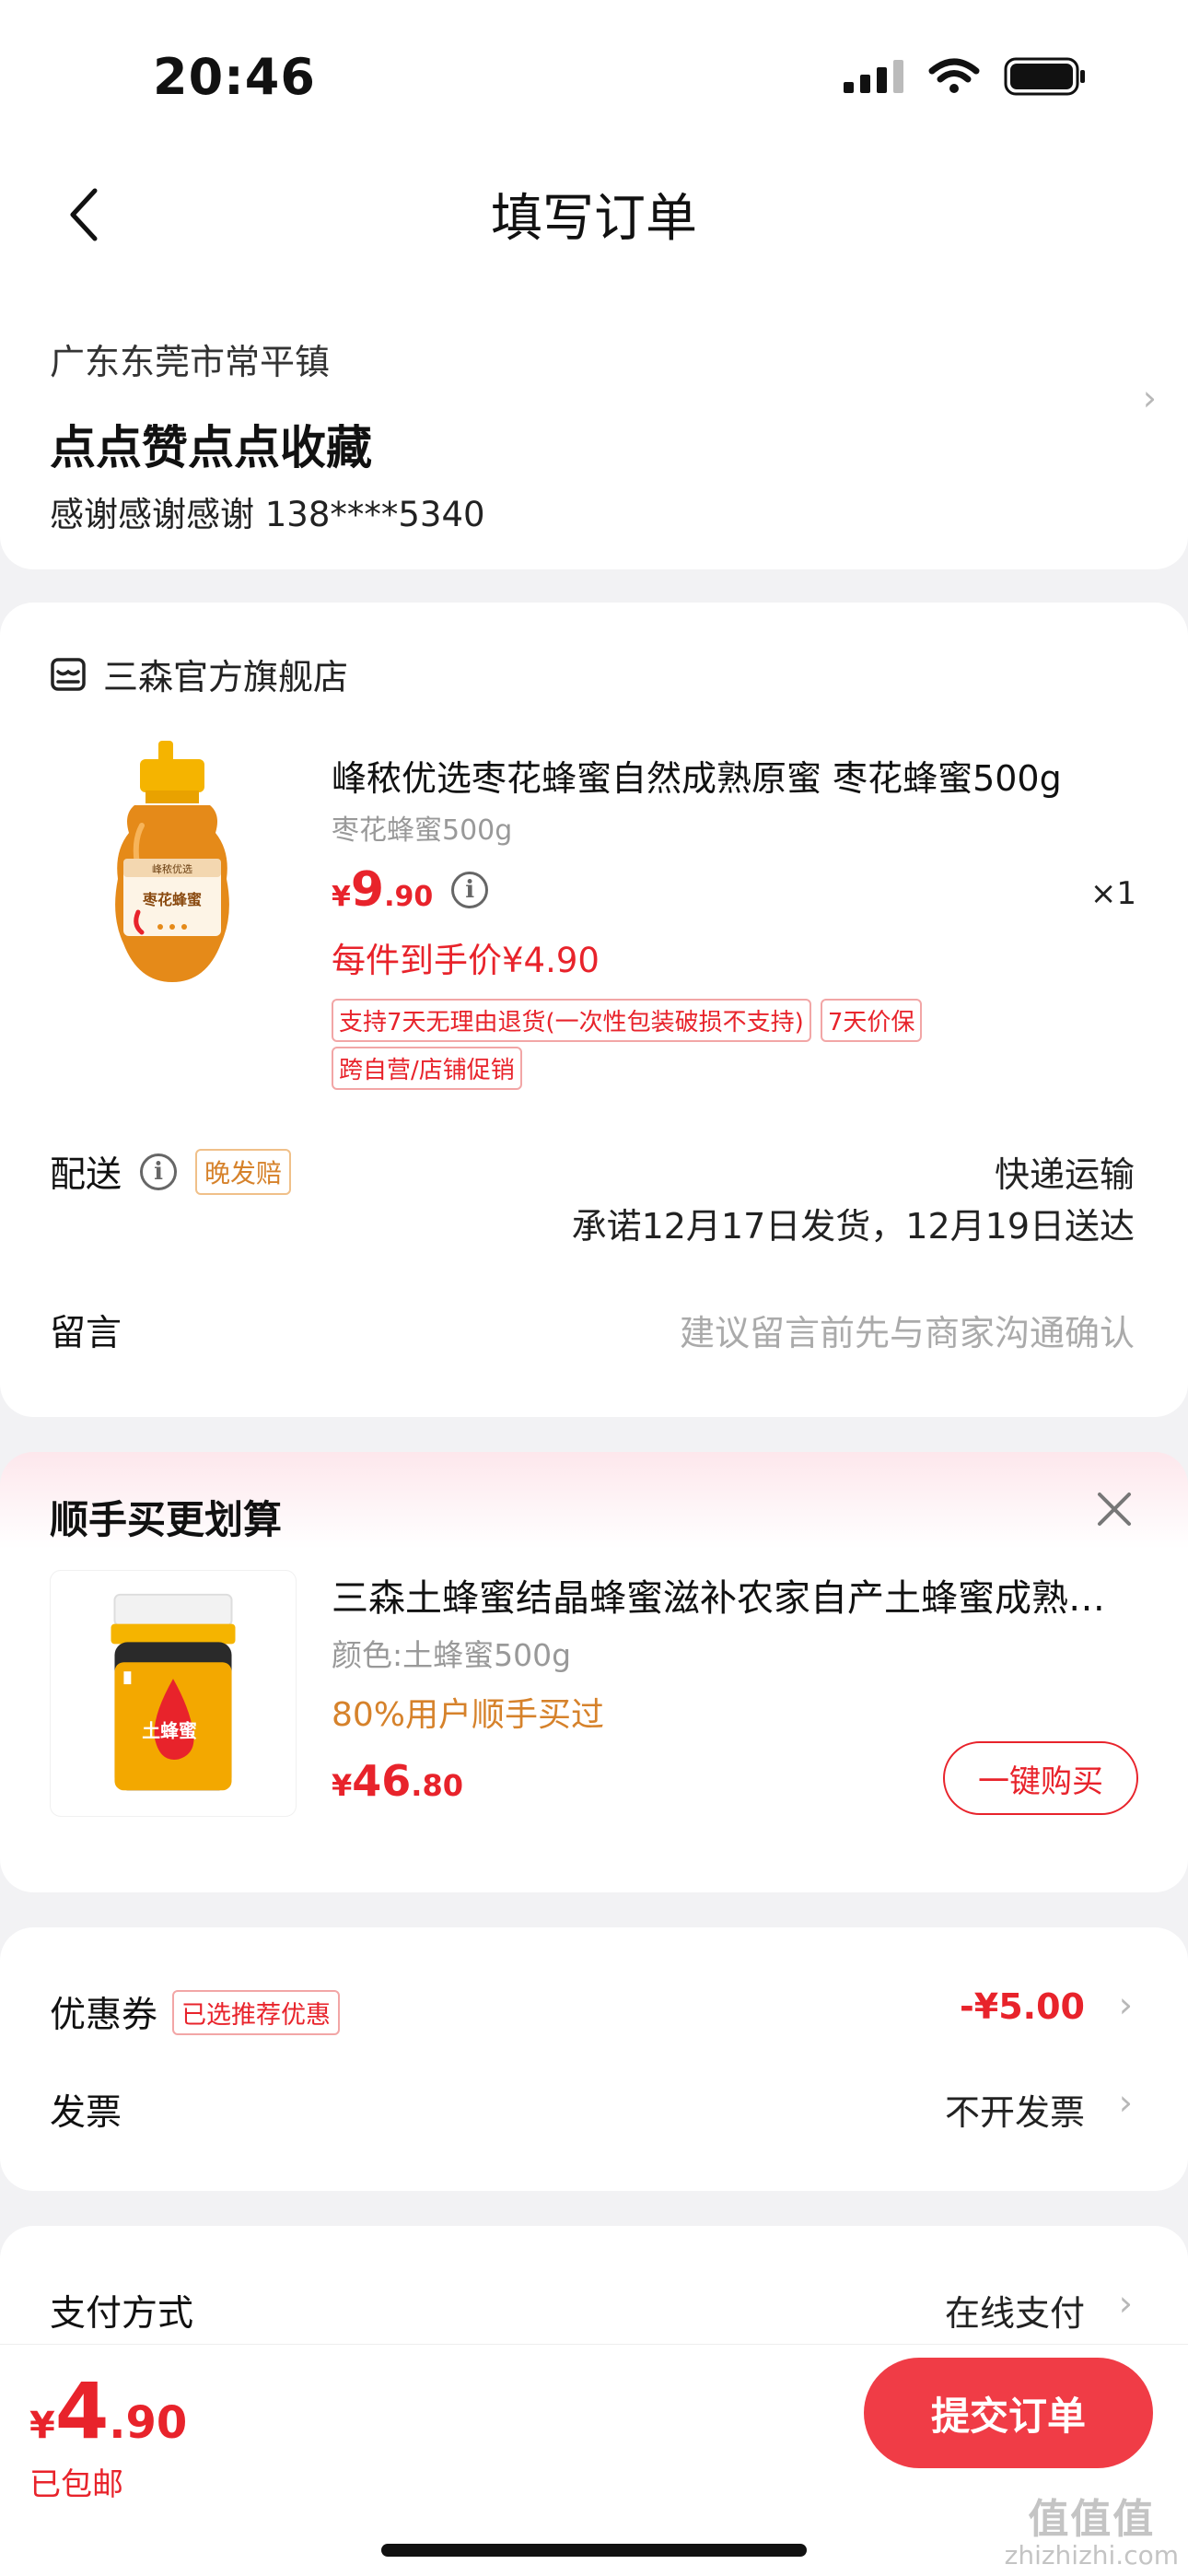 Image resolution: width=1188 pixels, height=2576 pixels. I want to click on address-contact: 感谢感谢感谢 138****5340, so click(267, 514).